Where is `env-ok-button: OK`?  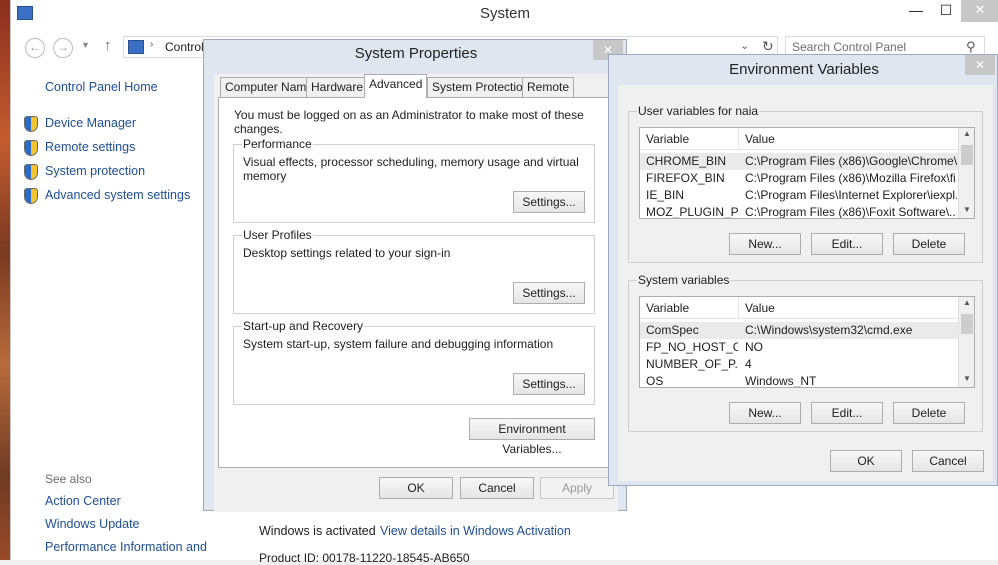 env-ok-button: OK is located at coordinates (866, 461).